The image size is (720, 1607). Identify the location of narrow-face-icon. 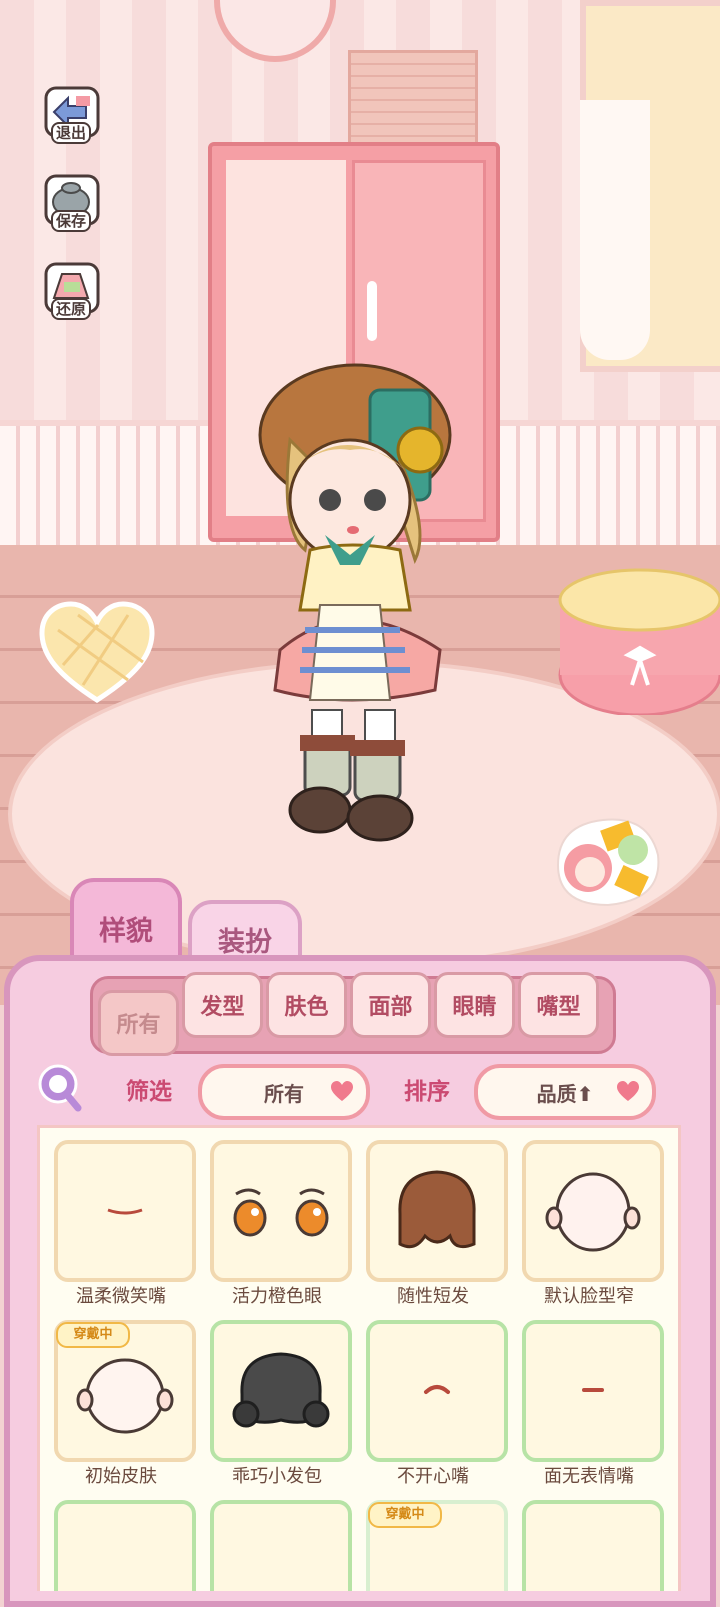
(593, 1212).